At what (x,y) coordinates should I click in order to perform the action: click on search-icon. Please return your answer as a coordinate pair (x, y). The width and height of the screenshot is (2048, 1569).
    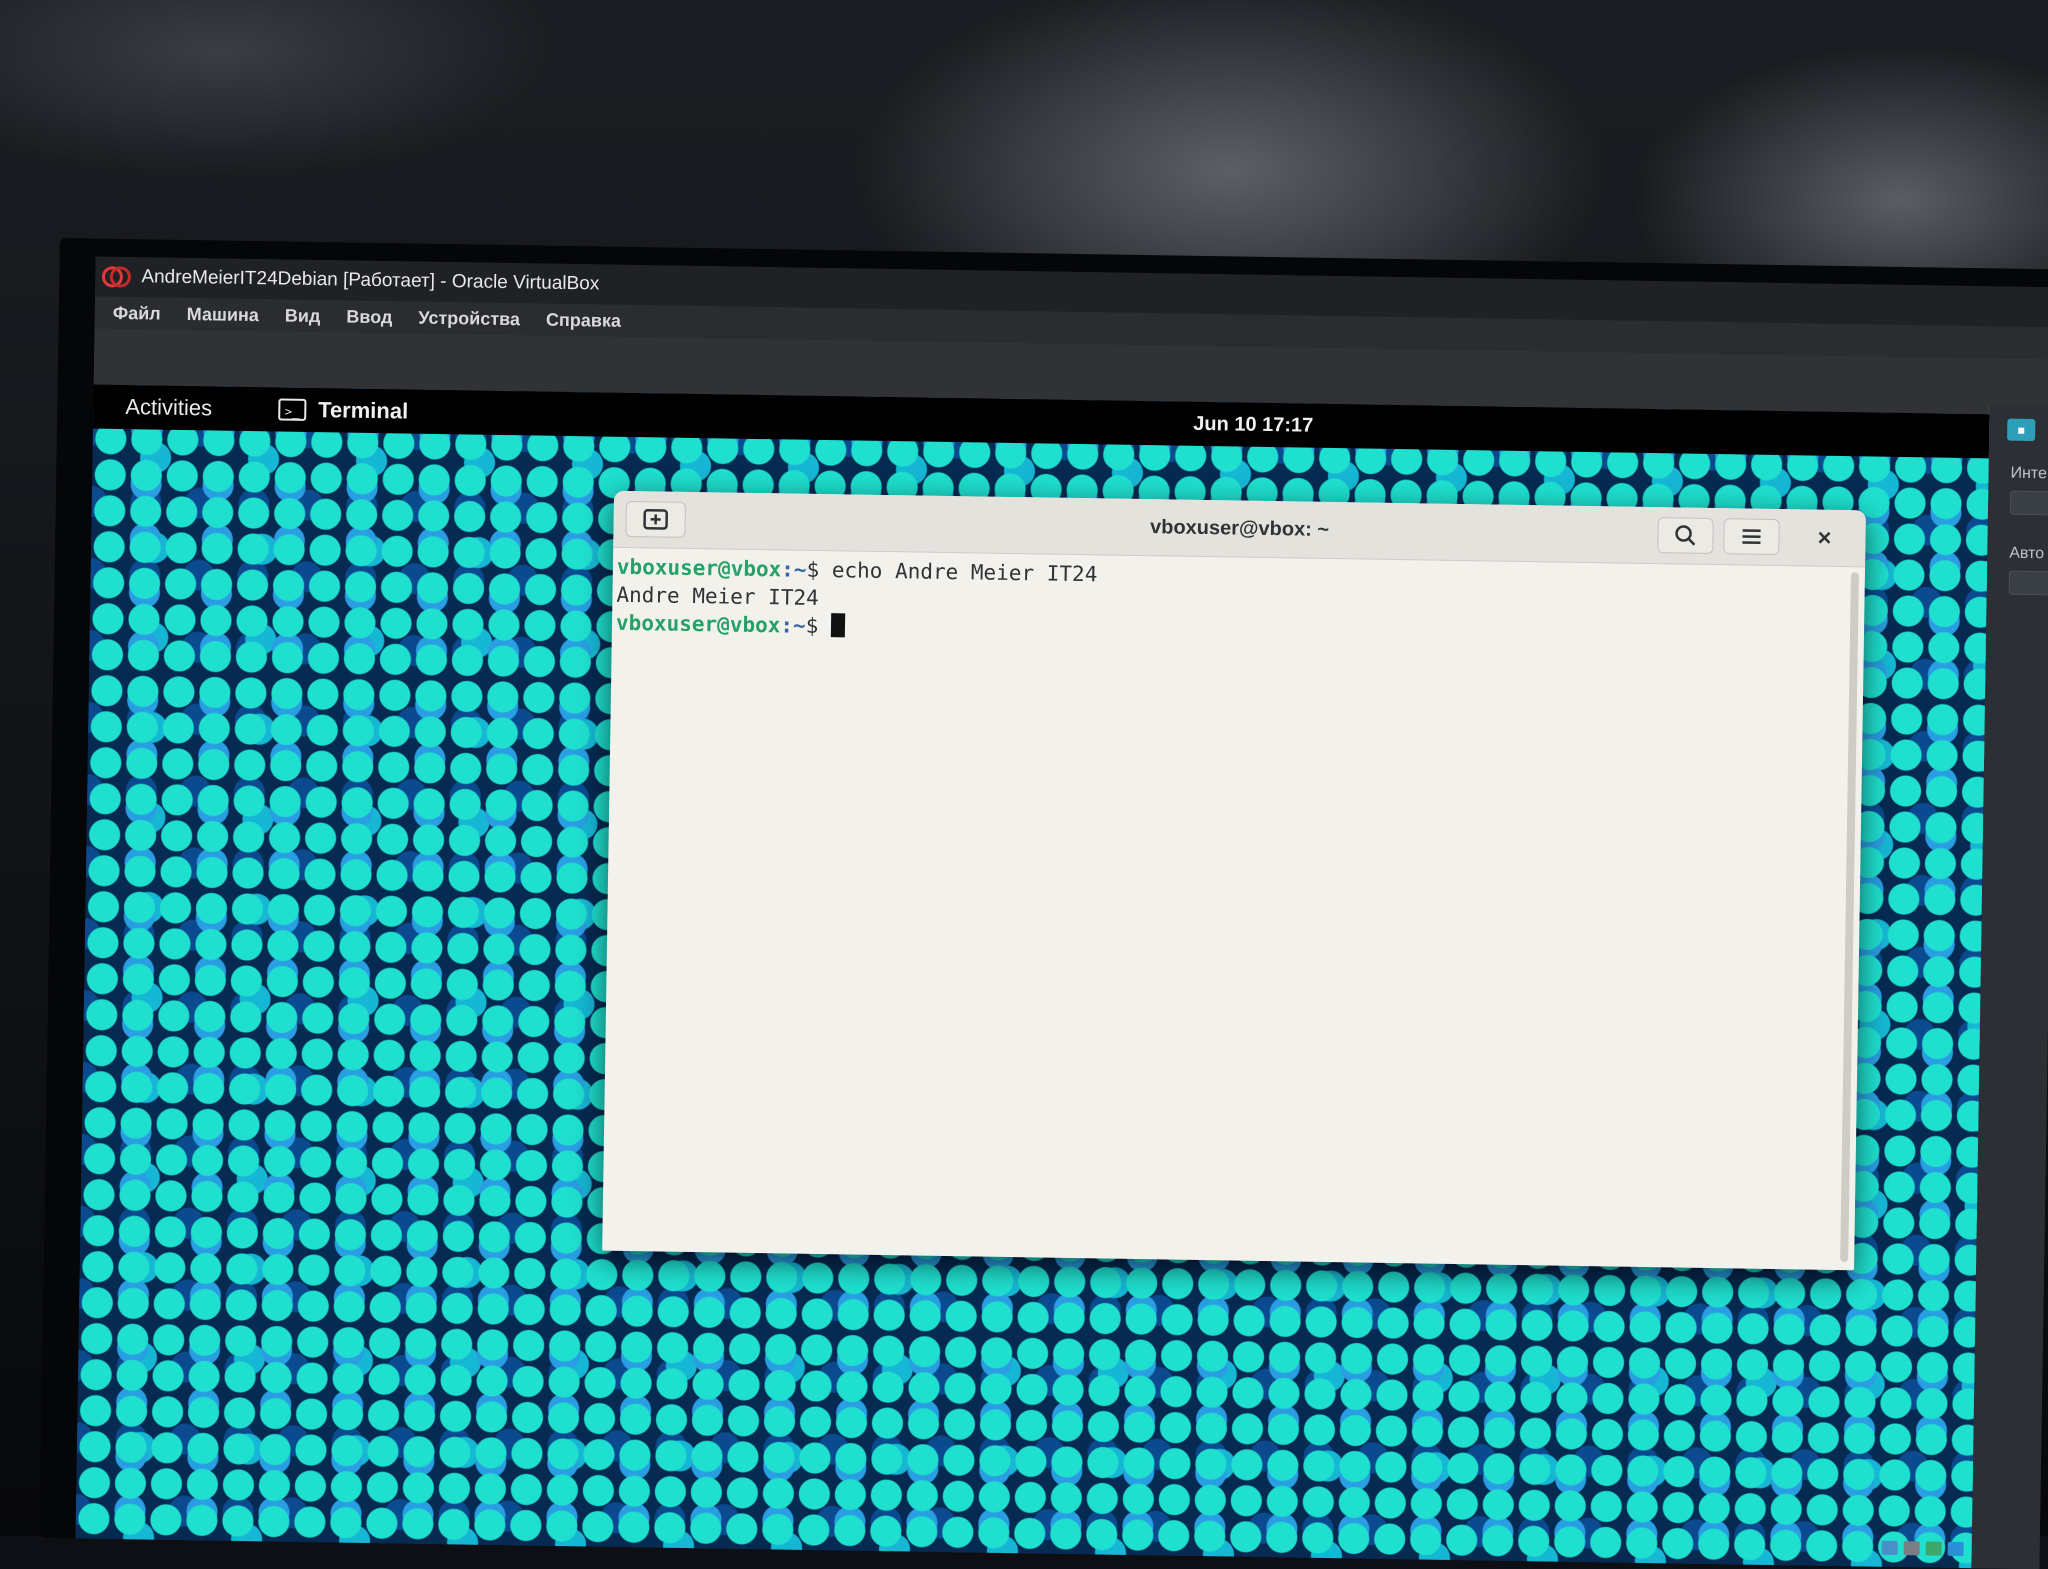
    Looking at the image, I should click on (1685, 535).